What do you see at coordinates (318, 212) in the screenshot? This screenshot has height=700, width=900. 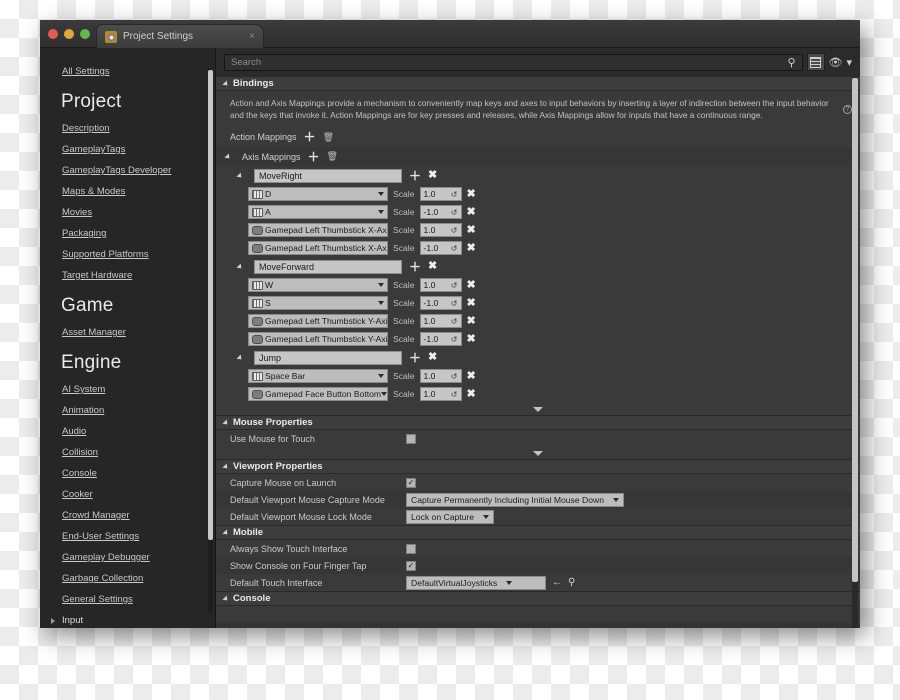 I see `key-select: A` at bounding box center [318, 212].